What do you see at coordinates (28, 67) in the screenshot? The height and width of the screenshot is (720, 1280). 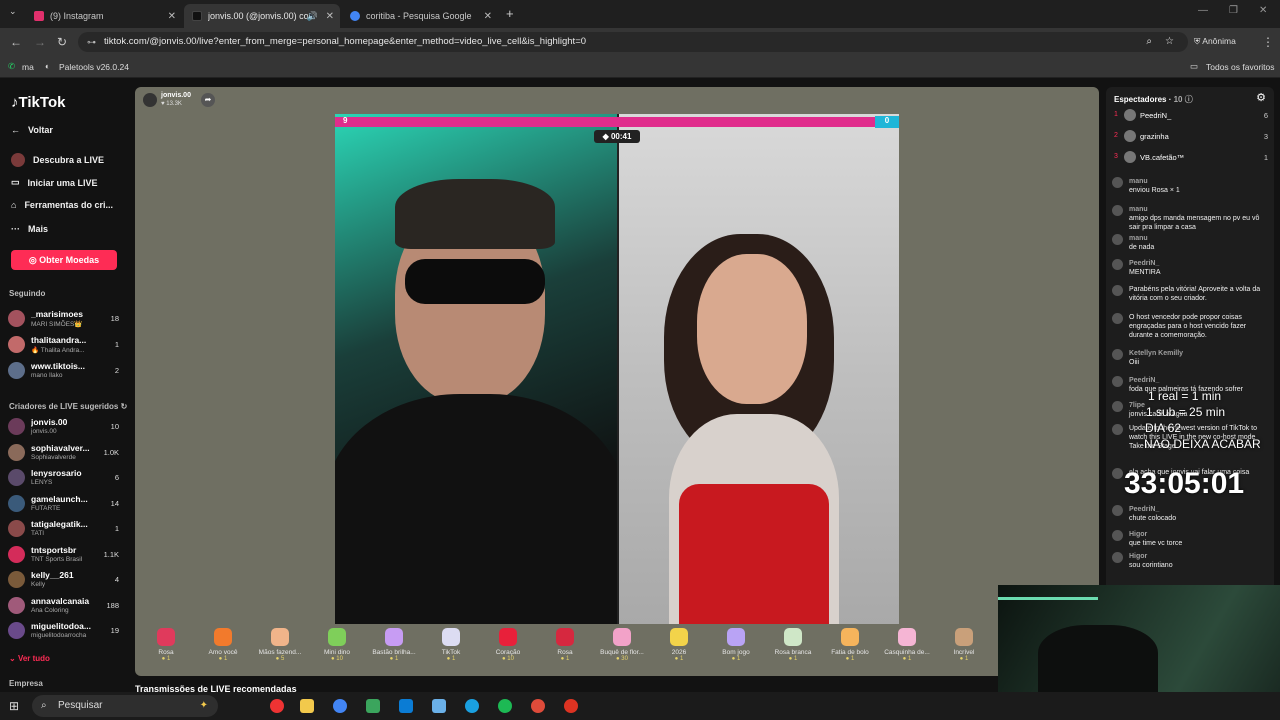 I see `bookmark-ma: ma` at bounding box center [28, 67].